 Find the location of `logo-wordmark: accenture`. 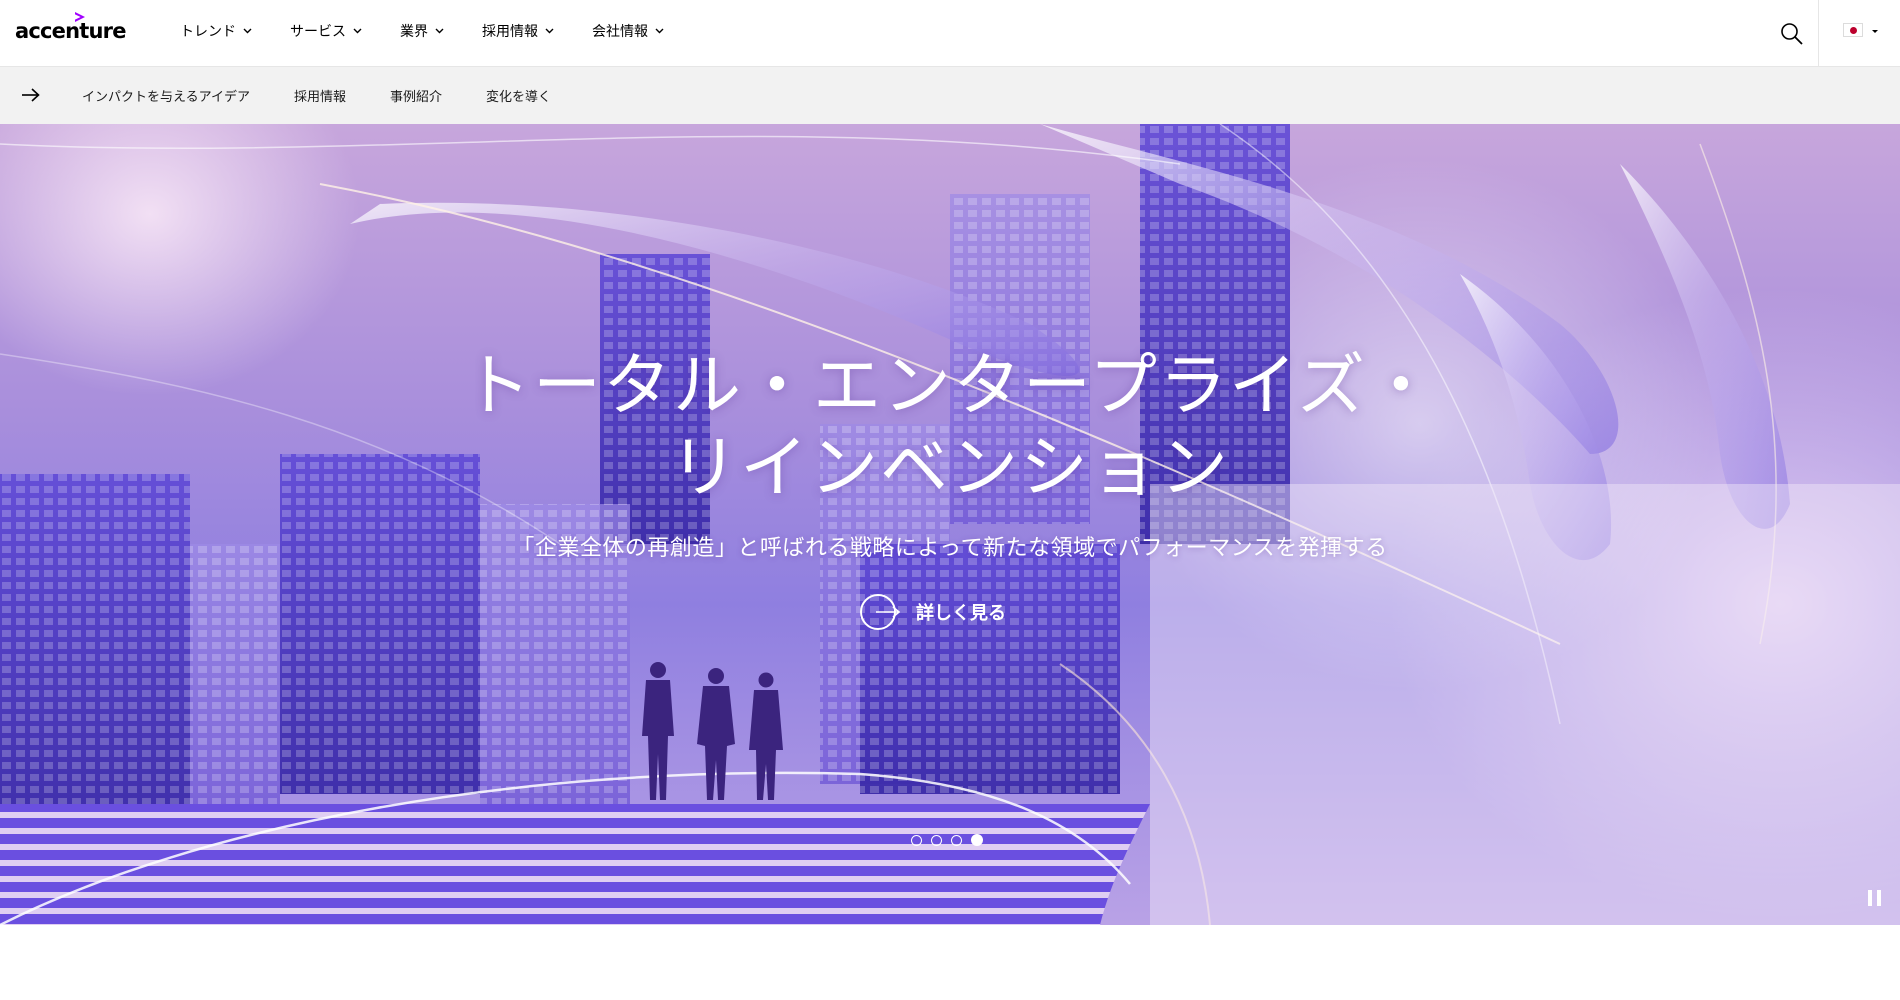

logo-wordmark: accenture is located at coordinates (70, 31).